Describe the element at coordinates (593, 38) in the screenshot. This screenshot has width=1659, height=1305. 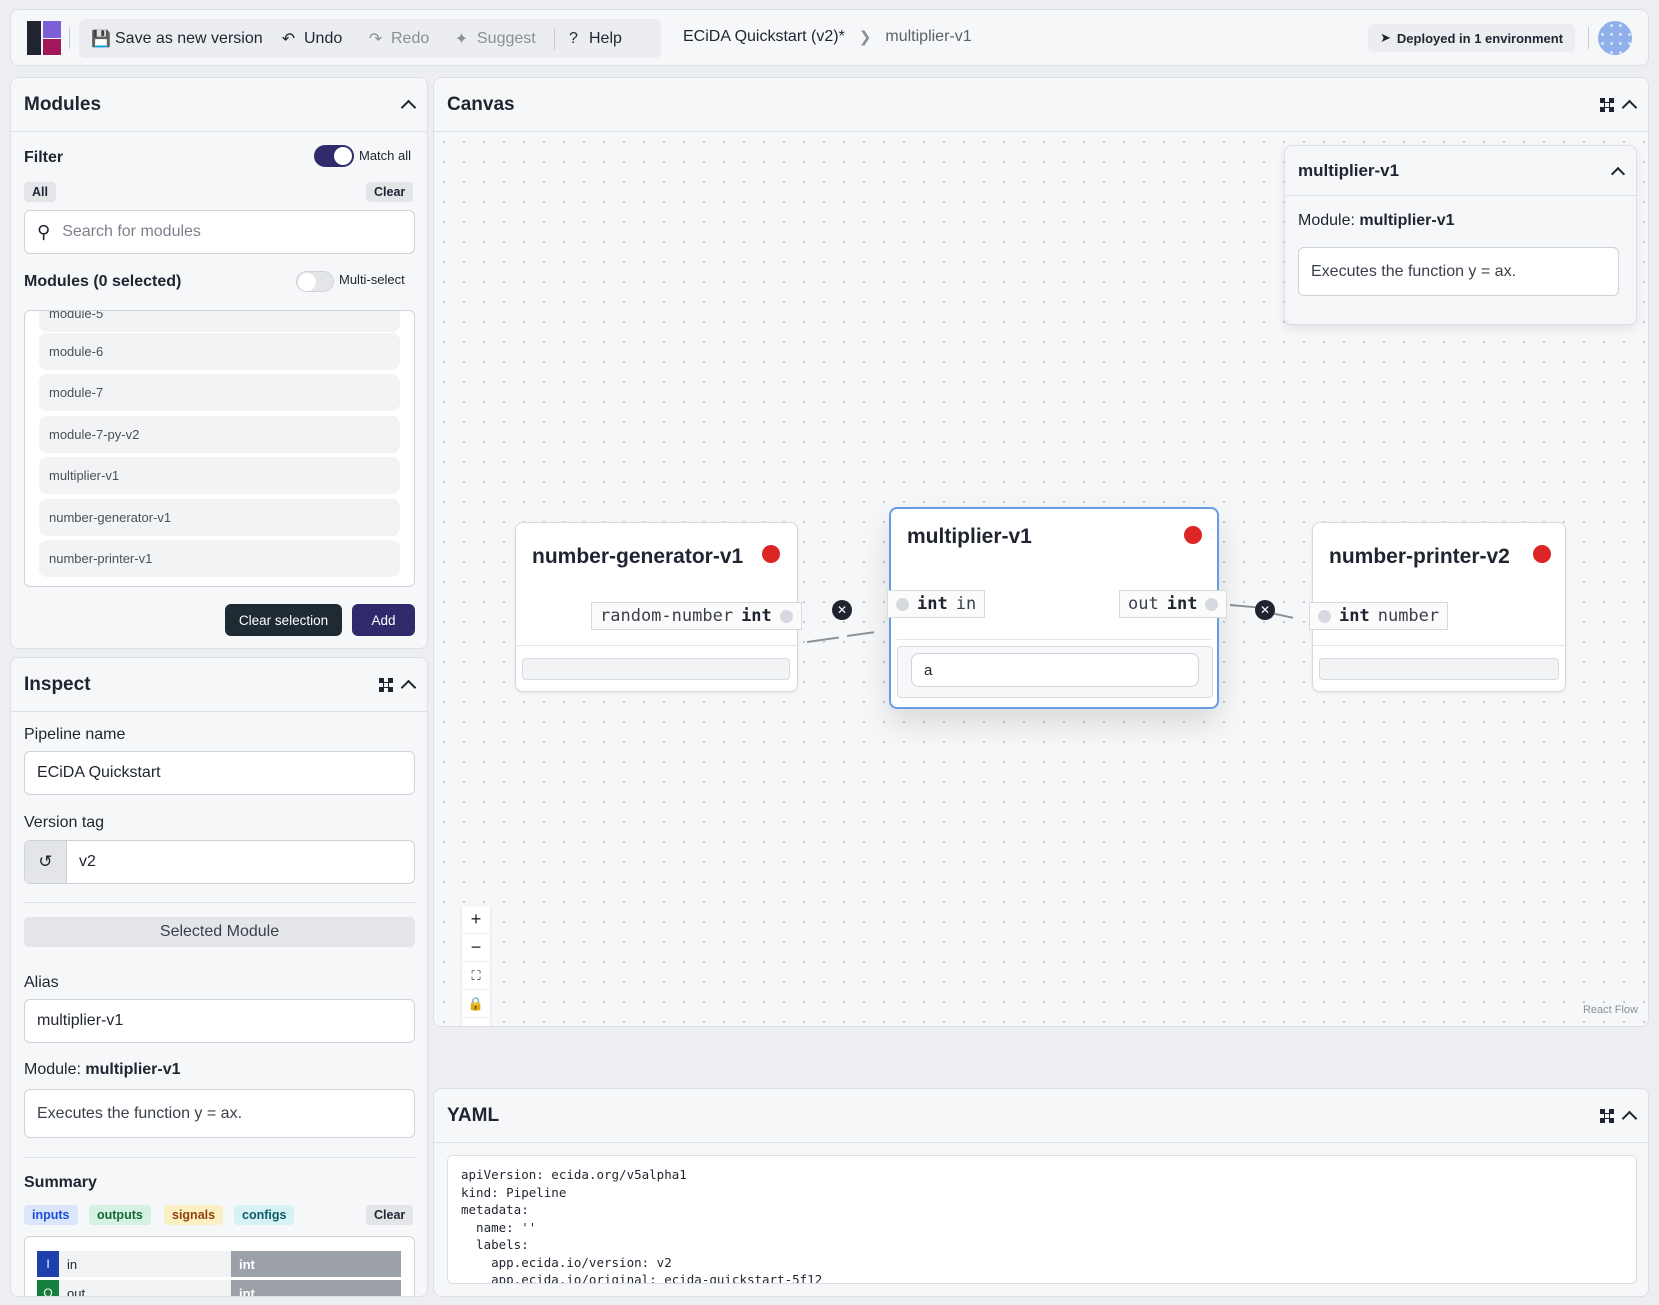
I see `help-button: ? Help` at that location.